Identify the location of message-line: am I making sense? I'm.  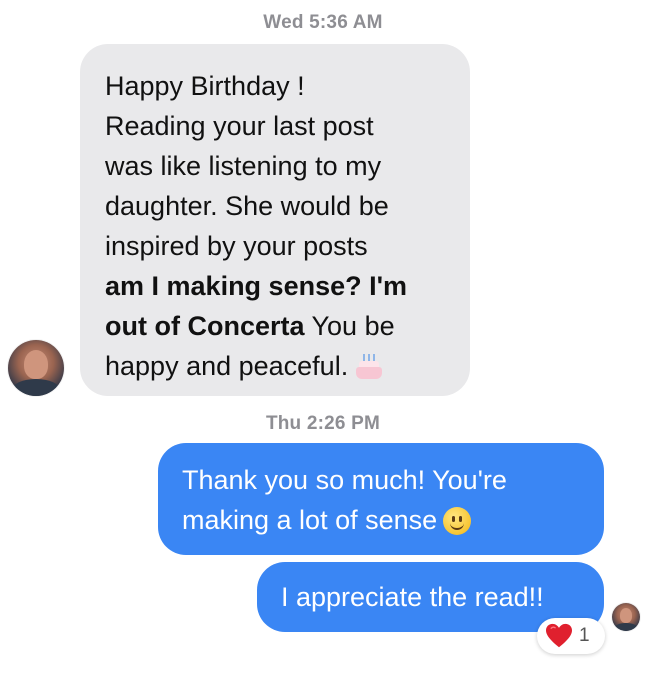
(277, 286).